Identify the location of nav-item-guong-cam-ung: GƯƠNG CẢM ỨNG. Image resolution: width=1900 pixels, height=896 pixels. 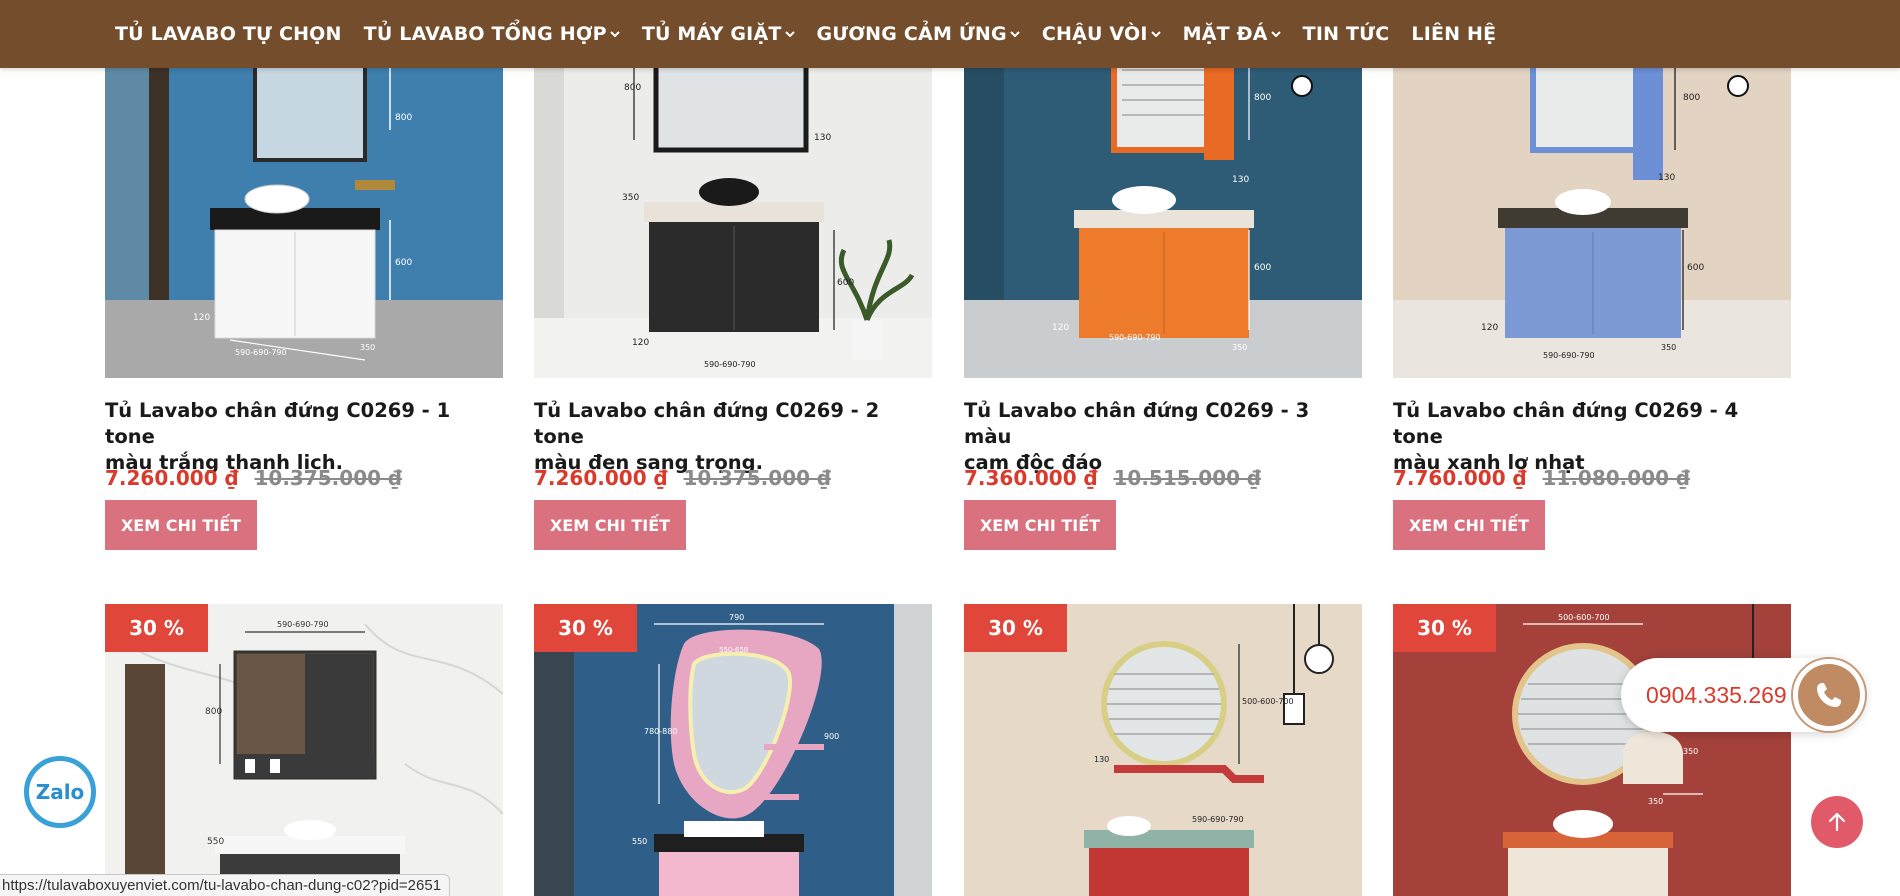
(918, 34).